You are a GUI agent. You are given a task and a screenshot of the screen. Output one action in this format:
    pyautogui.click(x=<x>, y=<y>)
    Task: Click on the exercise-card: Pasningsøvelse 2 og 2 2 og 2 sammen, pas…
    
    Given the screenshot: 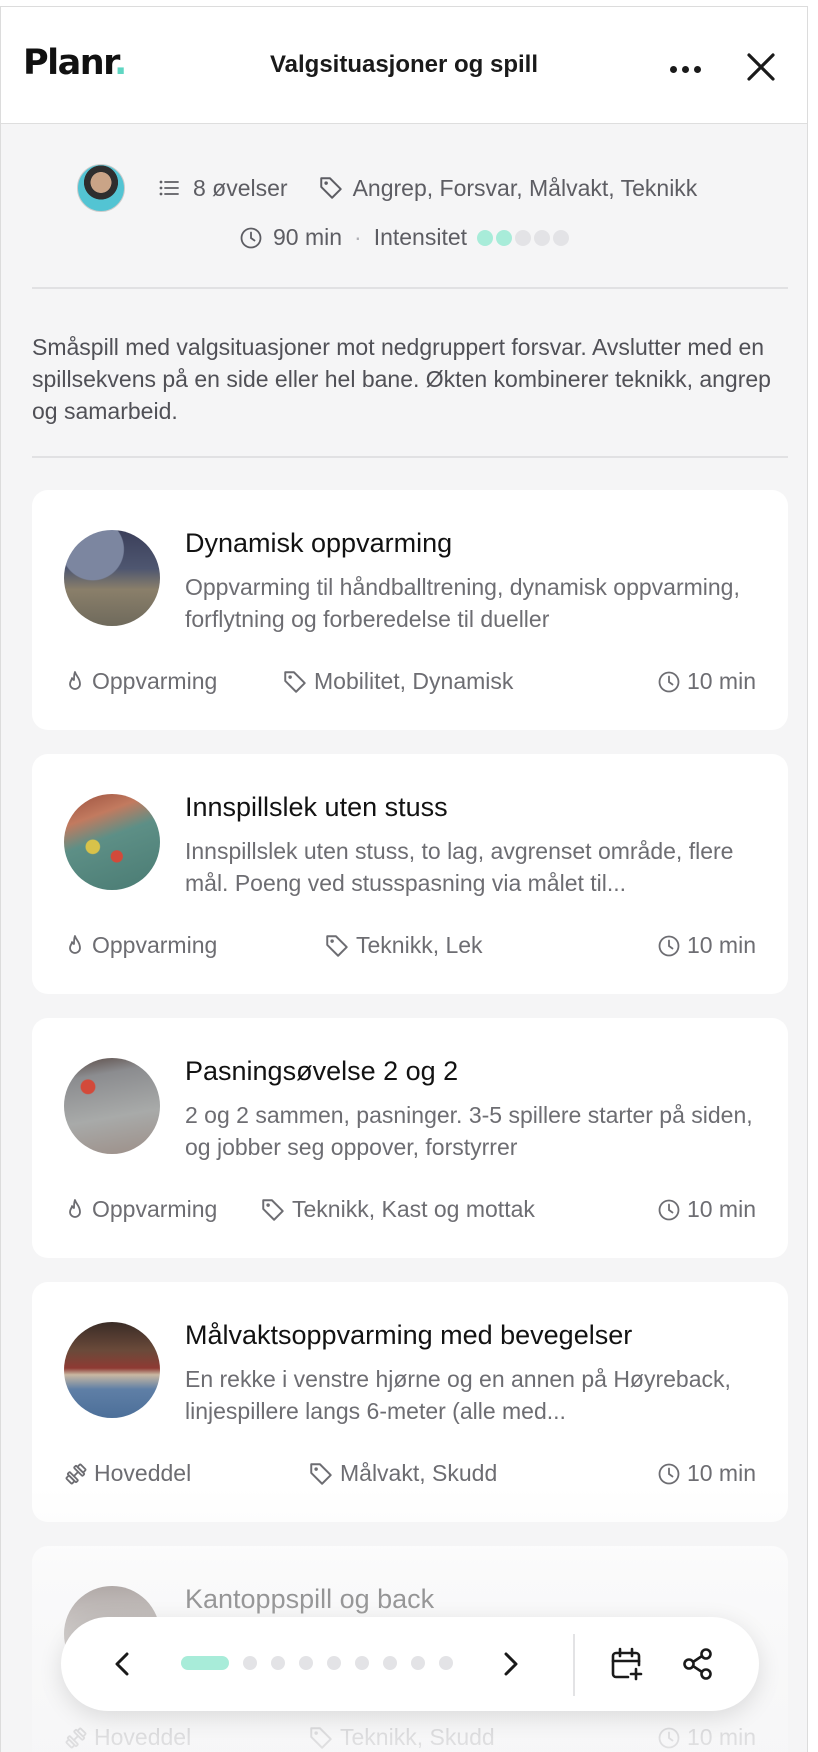 What is the action you would take?
    pyautogui.click(x=410, y=1138)
    